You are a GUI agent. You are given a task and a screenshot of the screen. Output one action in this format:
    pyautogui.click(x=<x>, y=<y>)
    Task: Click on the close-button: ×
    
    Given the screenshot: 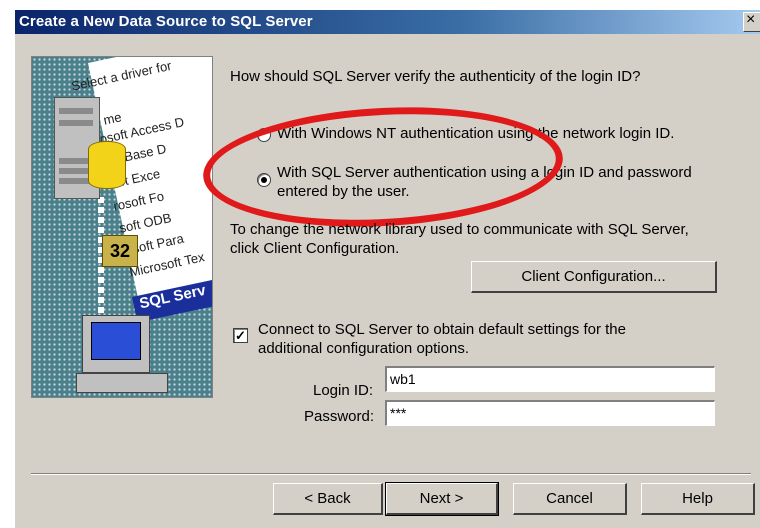 What is the action you would take?
    pyautogui.click(x=751, y=21)
    